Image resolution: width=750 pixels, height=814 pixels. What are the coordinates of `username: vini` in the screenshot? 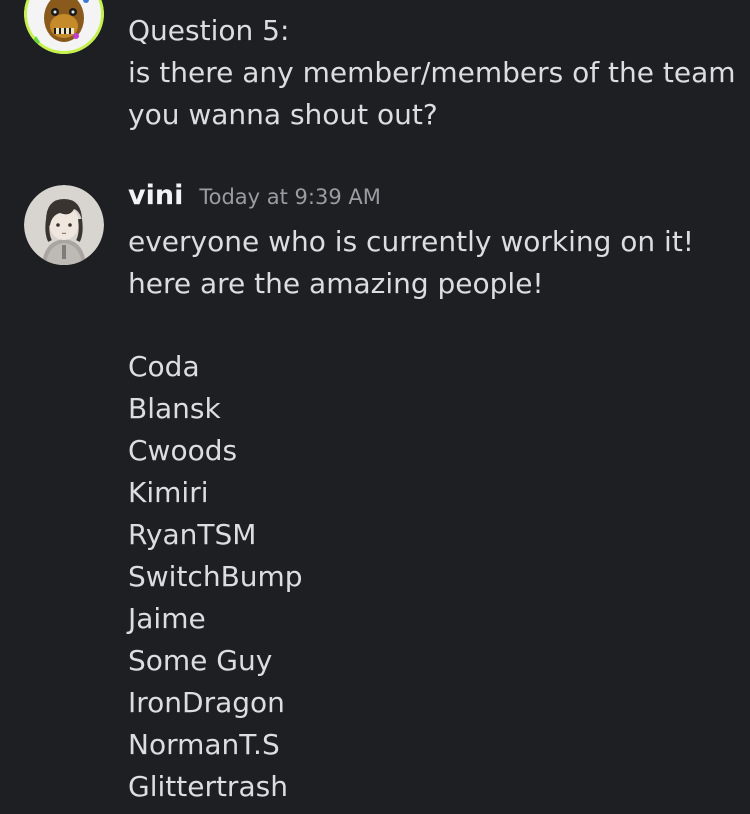 It's located at (155, 195).